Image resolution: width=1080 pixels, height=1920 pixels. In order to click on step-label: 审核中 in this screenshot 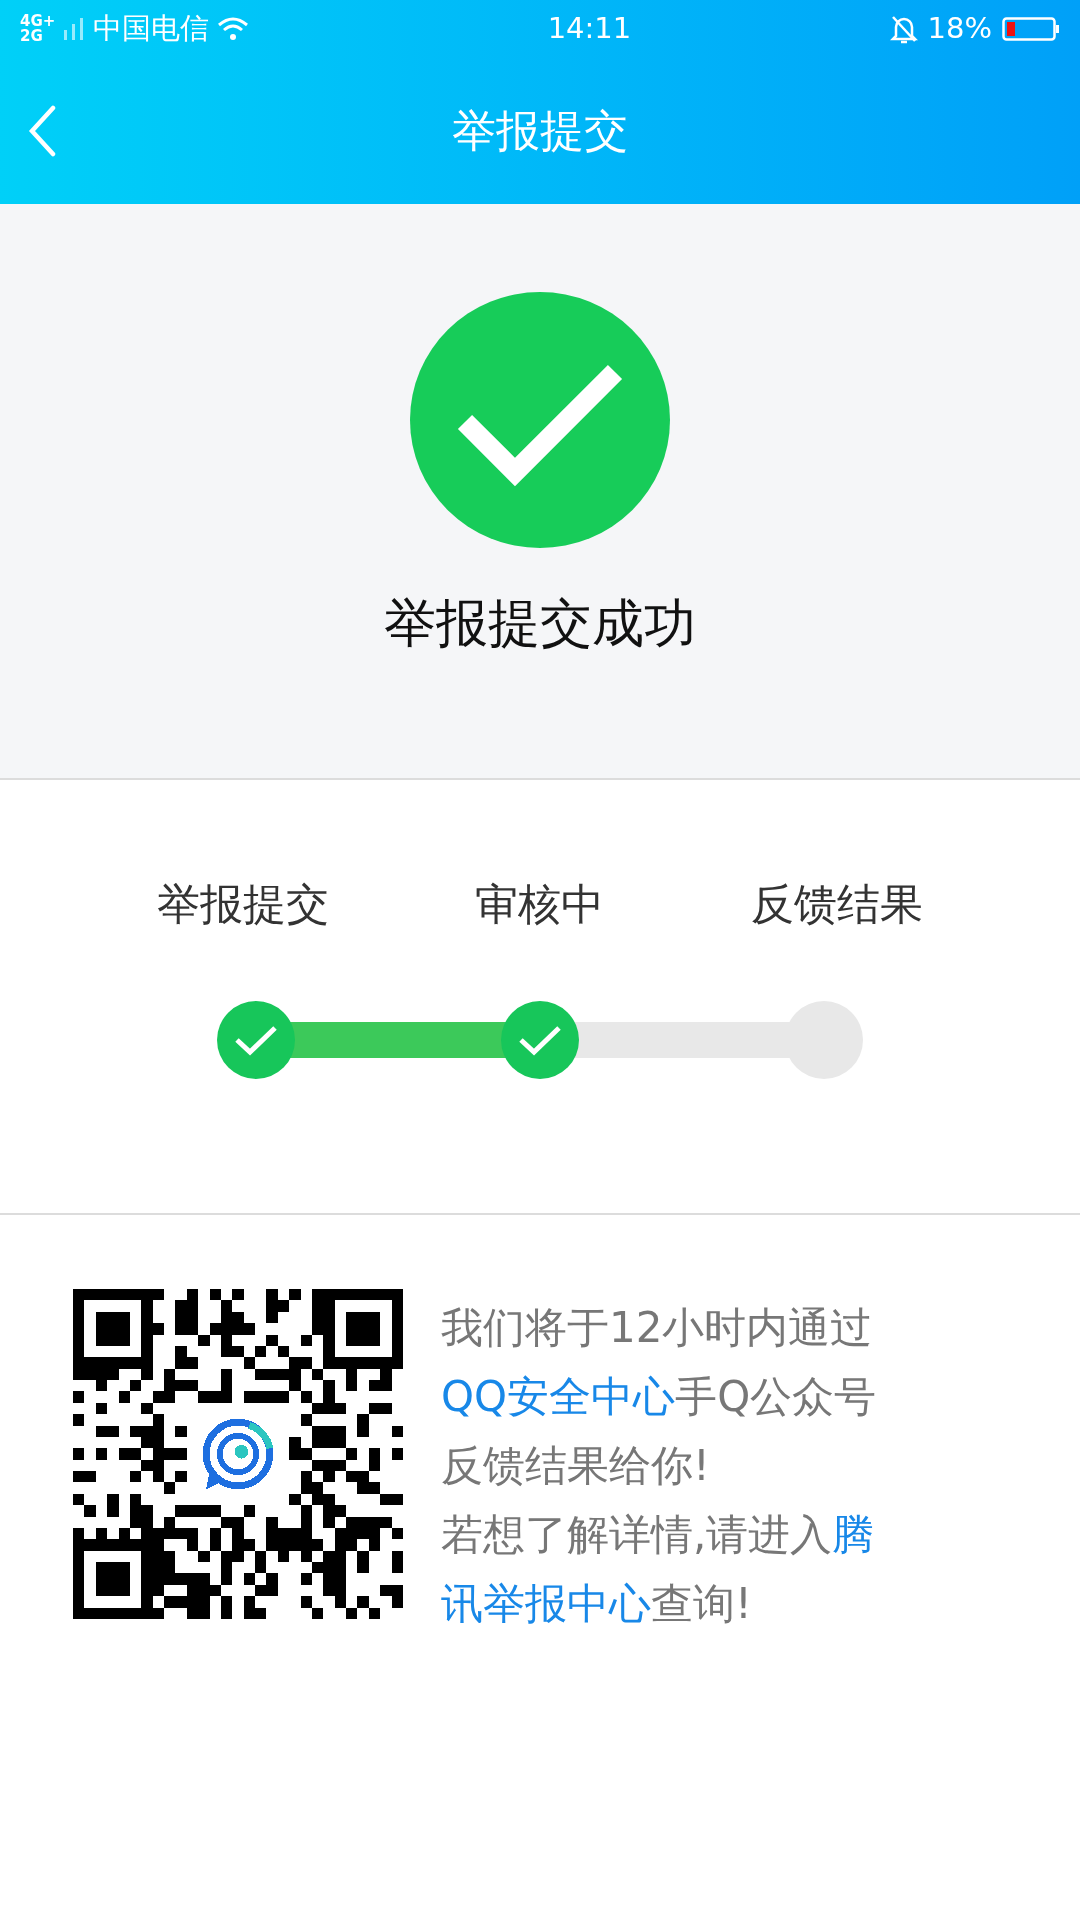, I will do `click(540, 904)`.